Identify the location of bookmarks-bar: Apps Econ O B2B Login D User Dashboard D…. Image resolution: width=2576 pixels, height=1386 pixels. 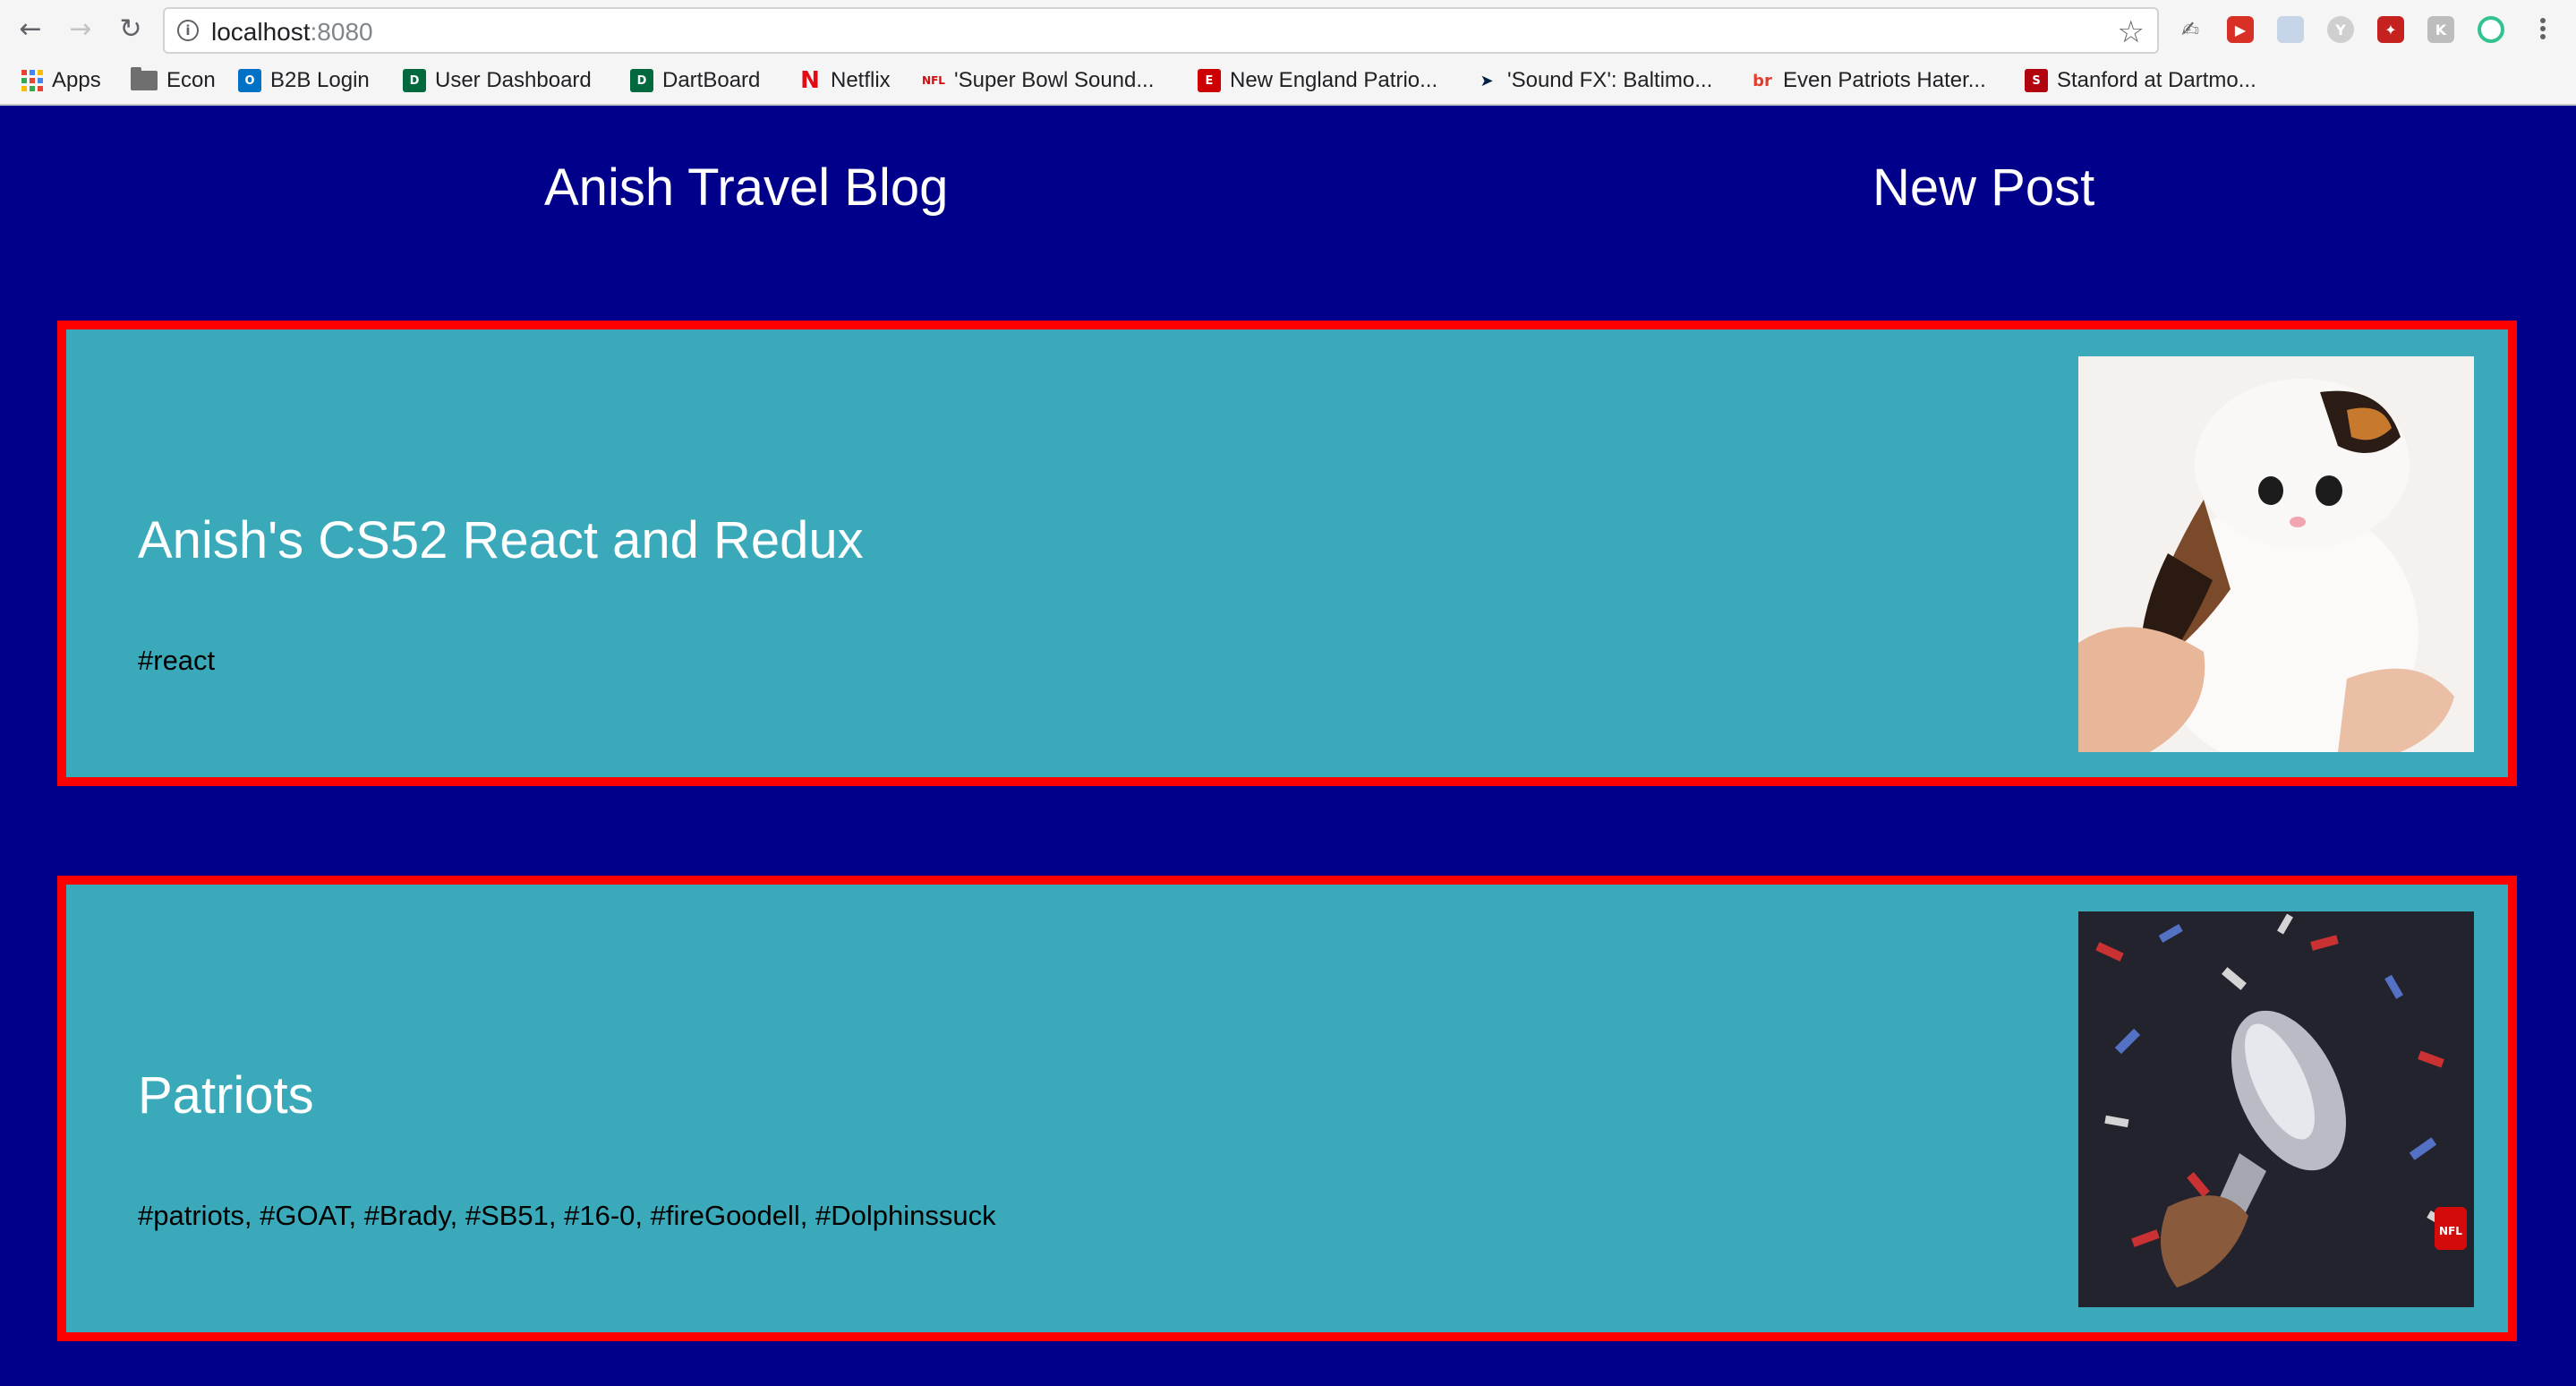
(1288, 80).